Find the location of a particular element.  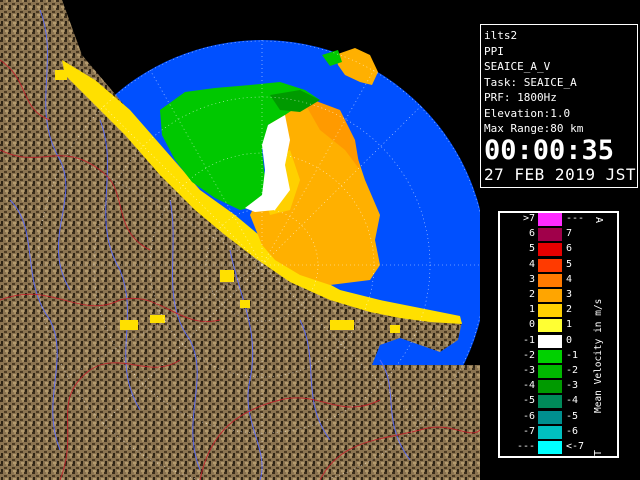

scale-label-right: 3 is located at coordinates (569, 294).